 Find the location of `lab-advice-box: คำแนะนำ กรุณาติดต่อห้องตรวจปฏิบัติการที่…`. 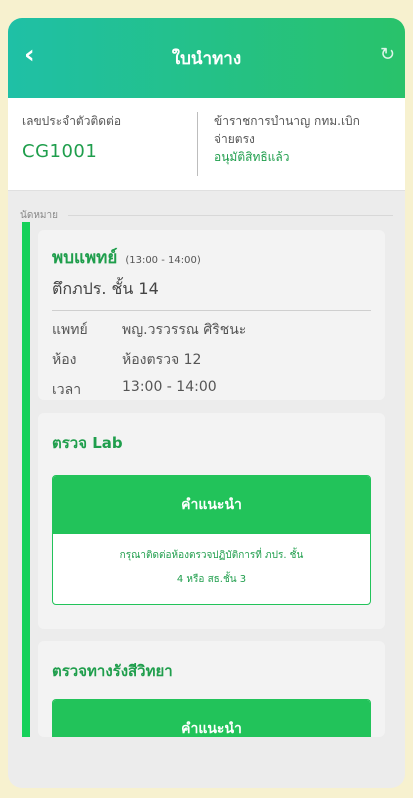

lab-advice-box: คำแนะนำ กรุณาติดต่อห้องตรวจปฏิบัติการที่… is located at coordinates (211, 540).